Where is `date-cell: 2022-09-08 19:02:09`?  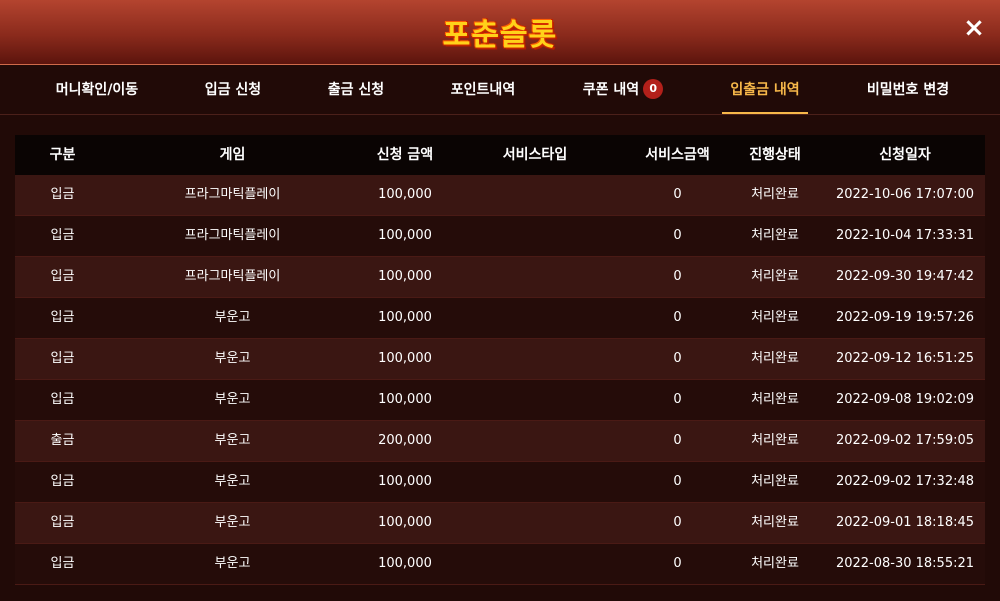
date-cell: 2022-09-08 19:02:09 is located at coordinates (905, 399).